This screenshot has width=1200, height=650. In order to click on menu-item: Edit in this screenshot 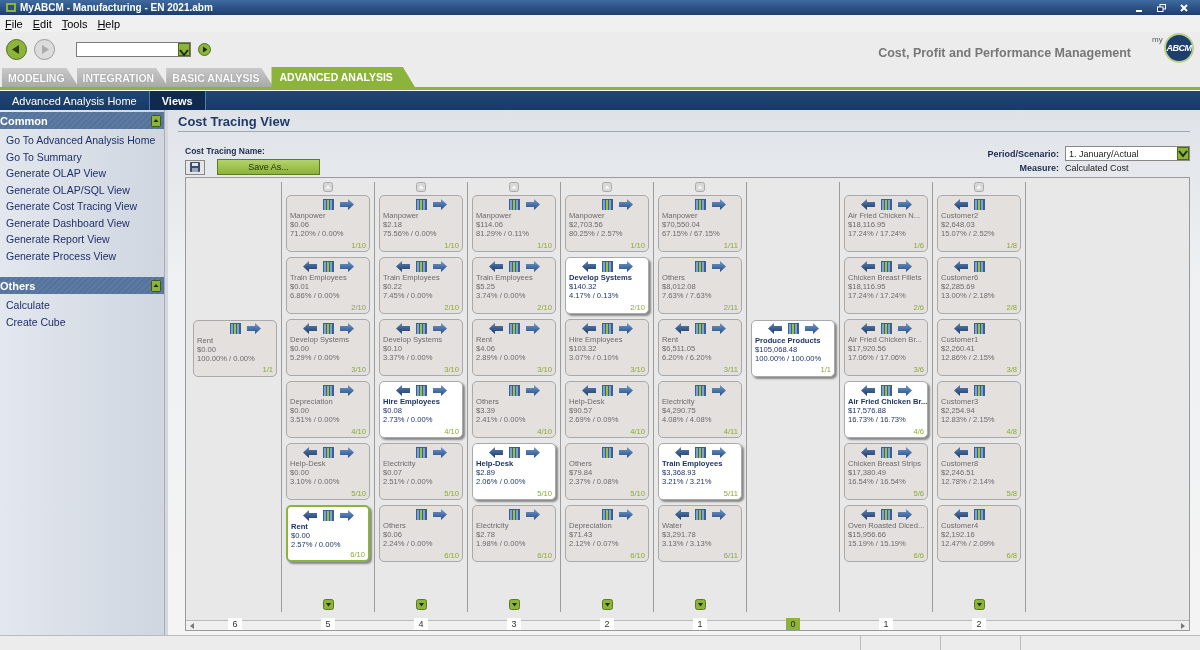, I will do `click(42, 23)`.